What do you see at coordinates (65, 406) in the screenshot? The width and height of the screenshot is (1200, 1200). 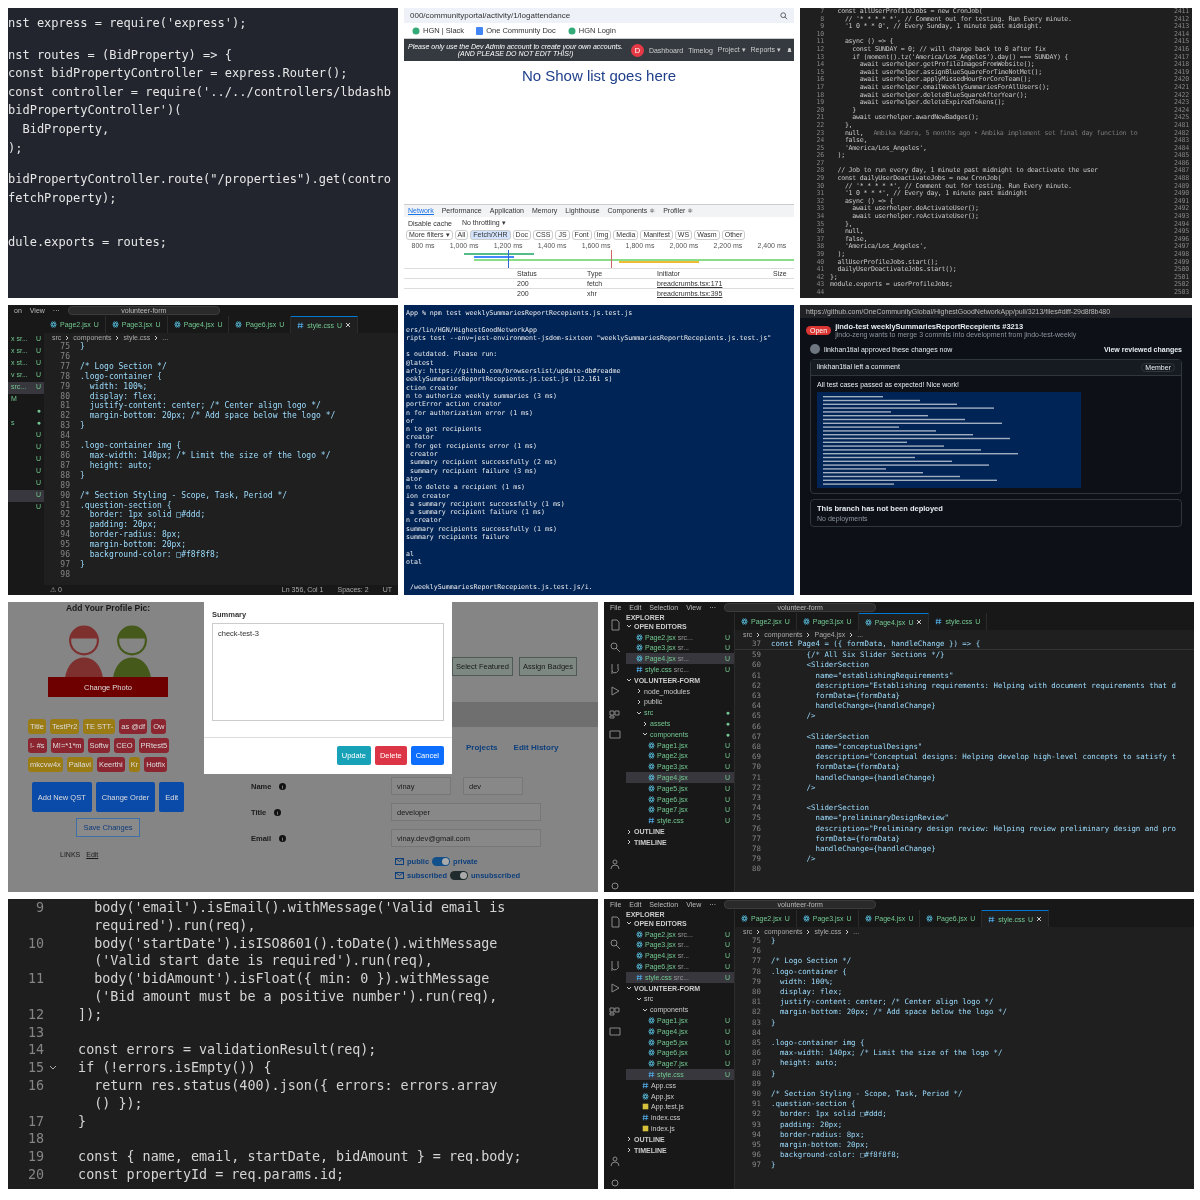 I see `line-number: 81` at bounding box center [65, 406].